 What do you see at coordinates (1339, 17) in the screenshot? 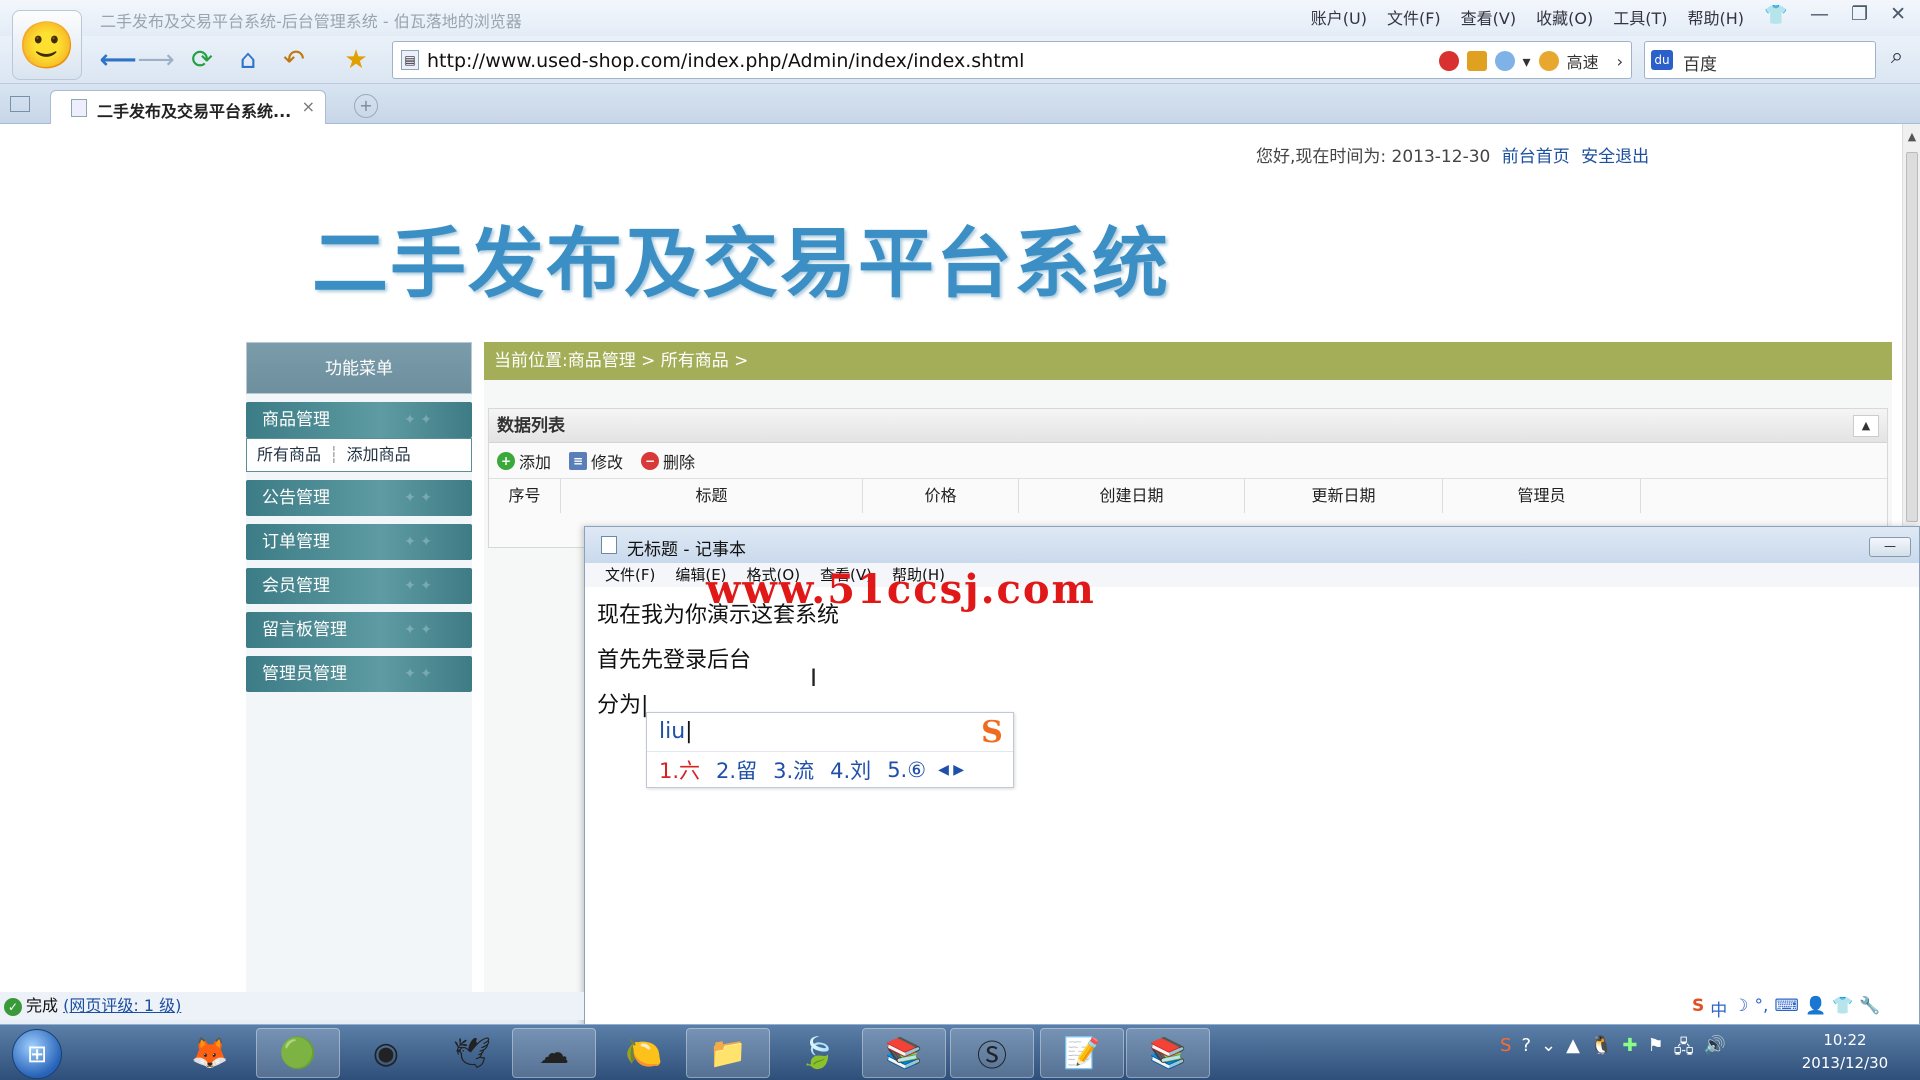
I see `menu-account: 账户(U)` at bounding box center [1339, 17].